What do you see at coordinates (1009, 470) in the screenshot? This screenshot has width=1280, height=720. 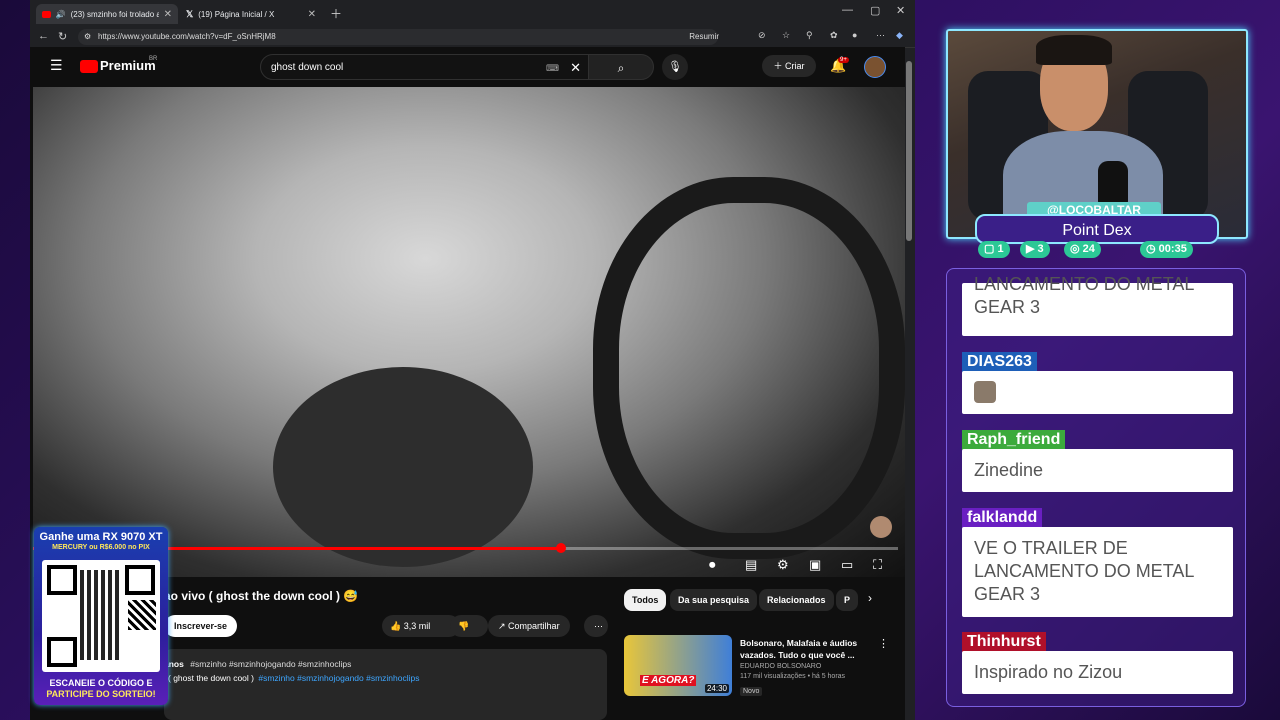 I see `chat-text: Zinedine` at bounding box center [1009, 470].